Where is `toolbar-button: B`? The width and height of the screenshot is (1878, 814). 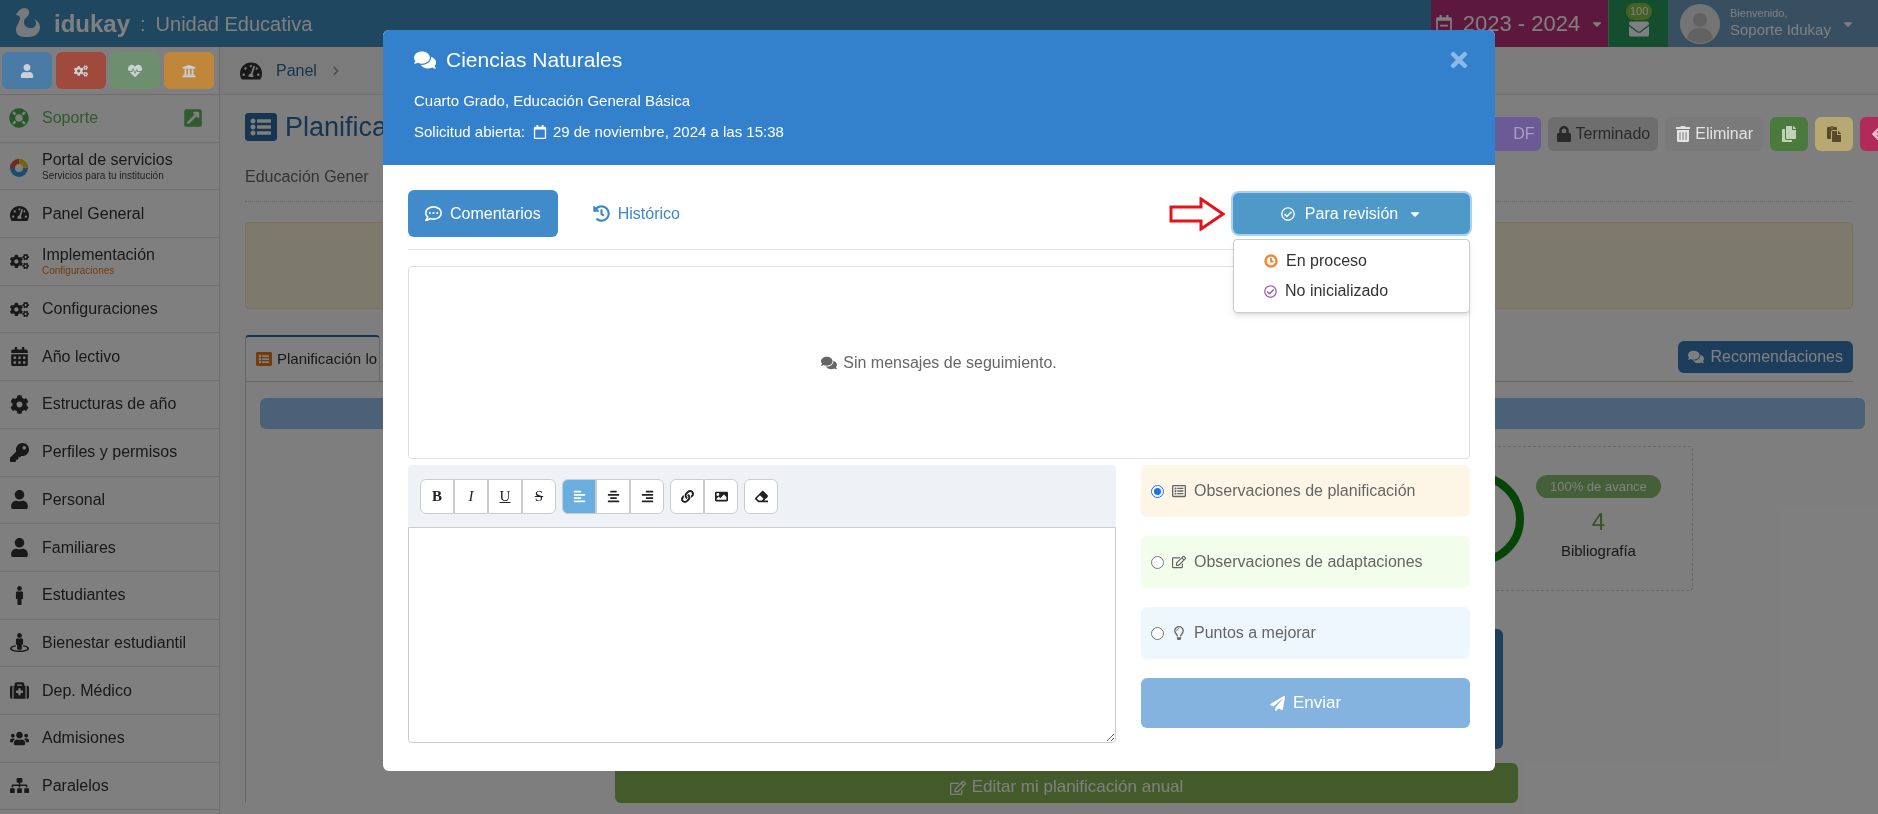 toolbar-button: B is located at coordinates (437, 496).